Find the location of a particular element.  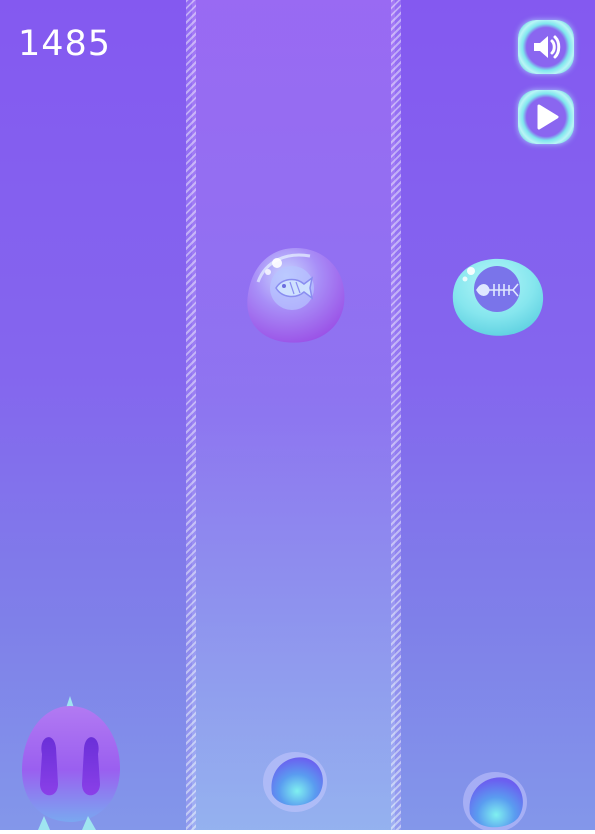

fish-bubble is located at coordinates (296, 299).